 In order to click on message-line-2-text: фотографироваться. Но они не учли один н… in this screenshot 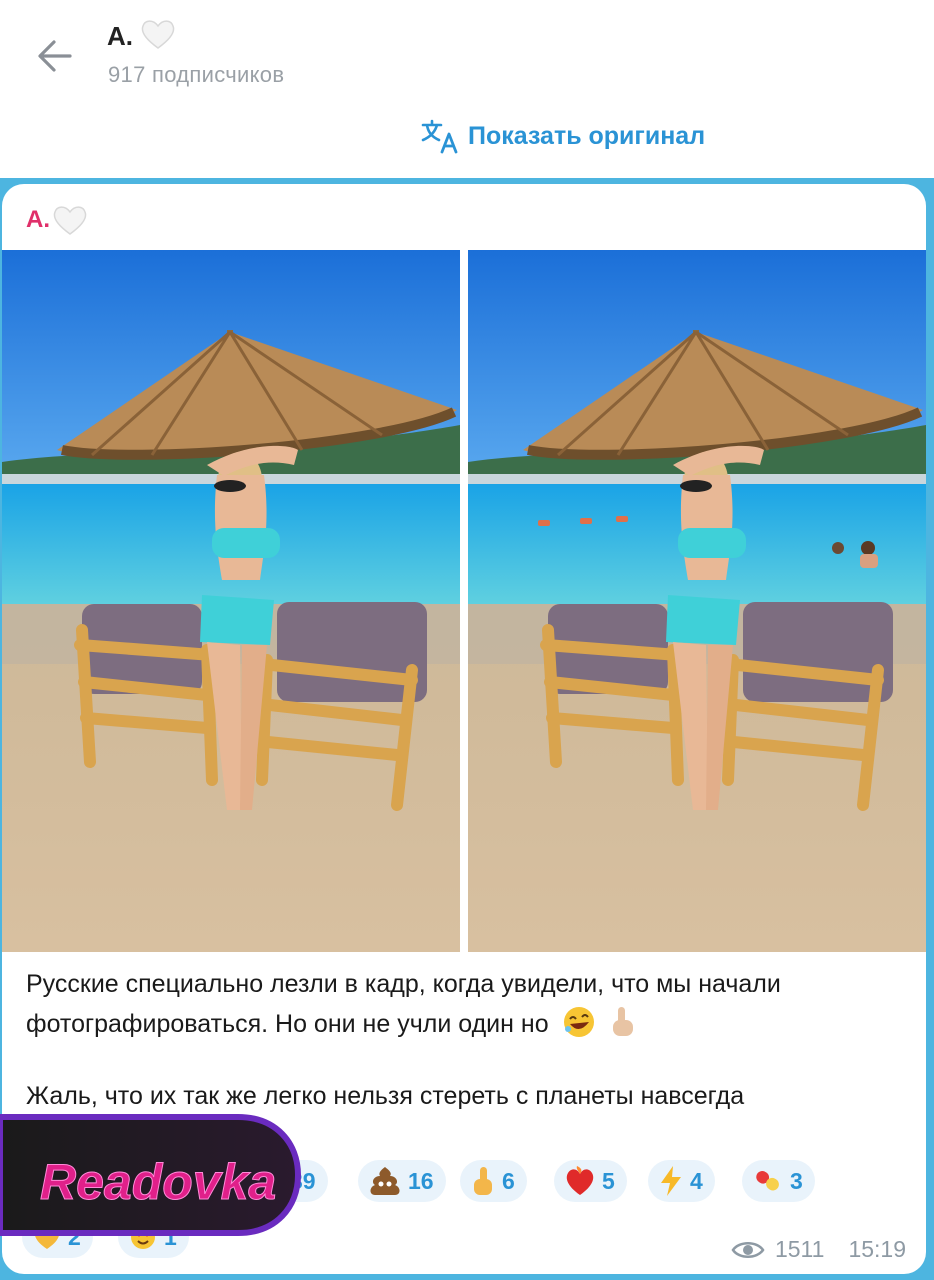, I will do `click(287, 1024)`.